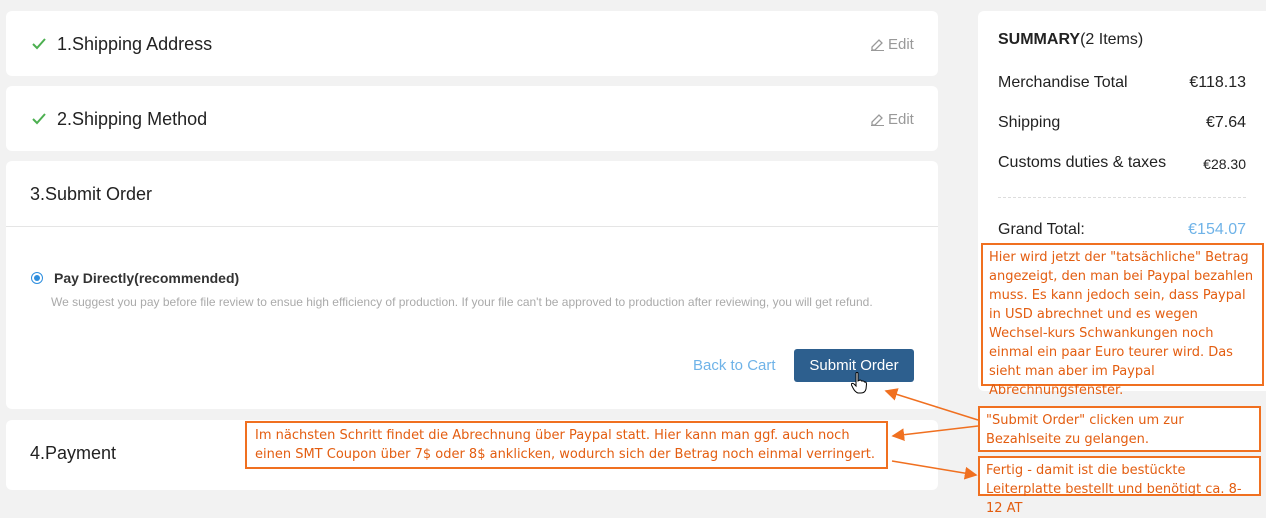  What do you see at coordinates (935, 433) in the screenshot?
I see `arrow-to-payment-note` at bounding box center [935, 433].